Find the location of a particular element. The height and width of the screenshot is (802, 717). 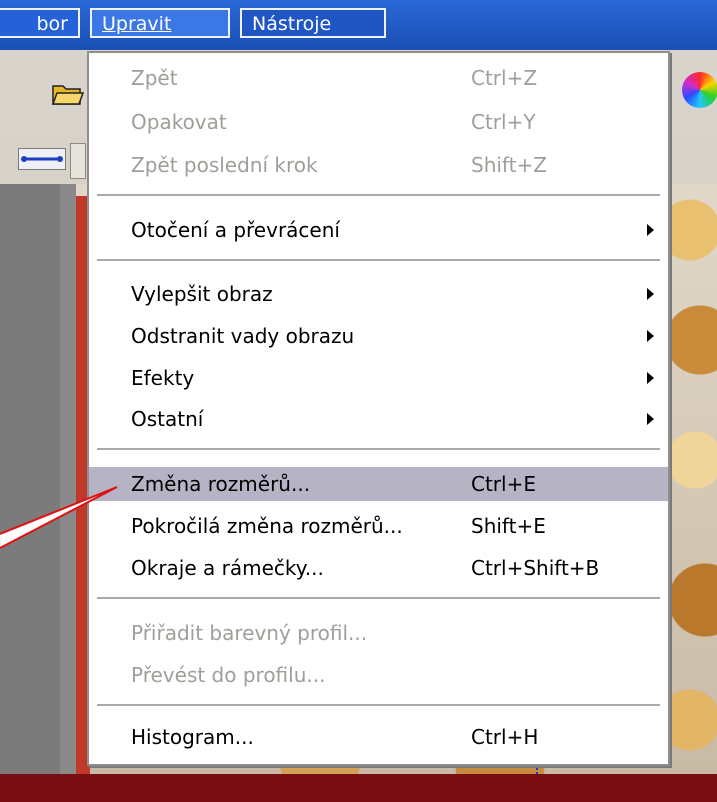

menu-item-label: Efekty is located at coordinates (163, 378).